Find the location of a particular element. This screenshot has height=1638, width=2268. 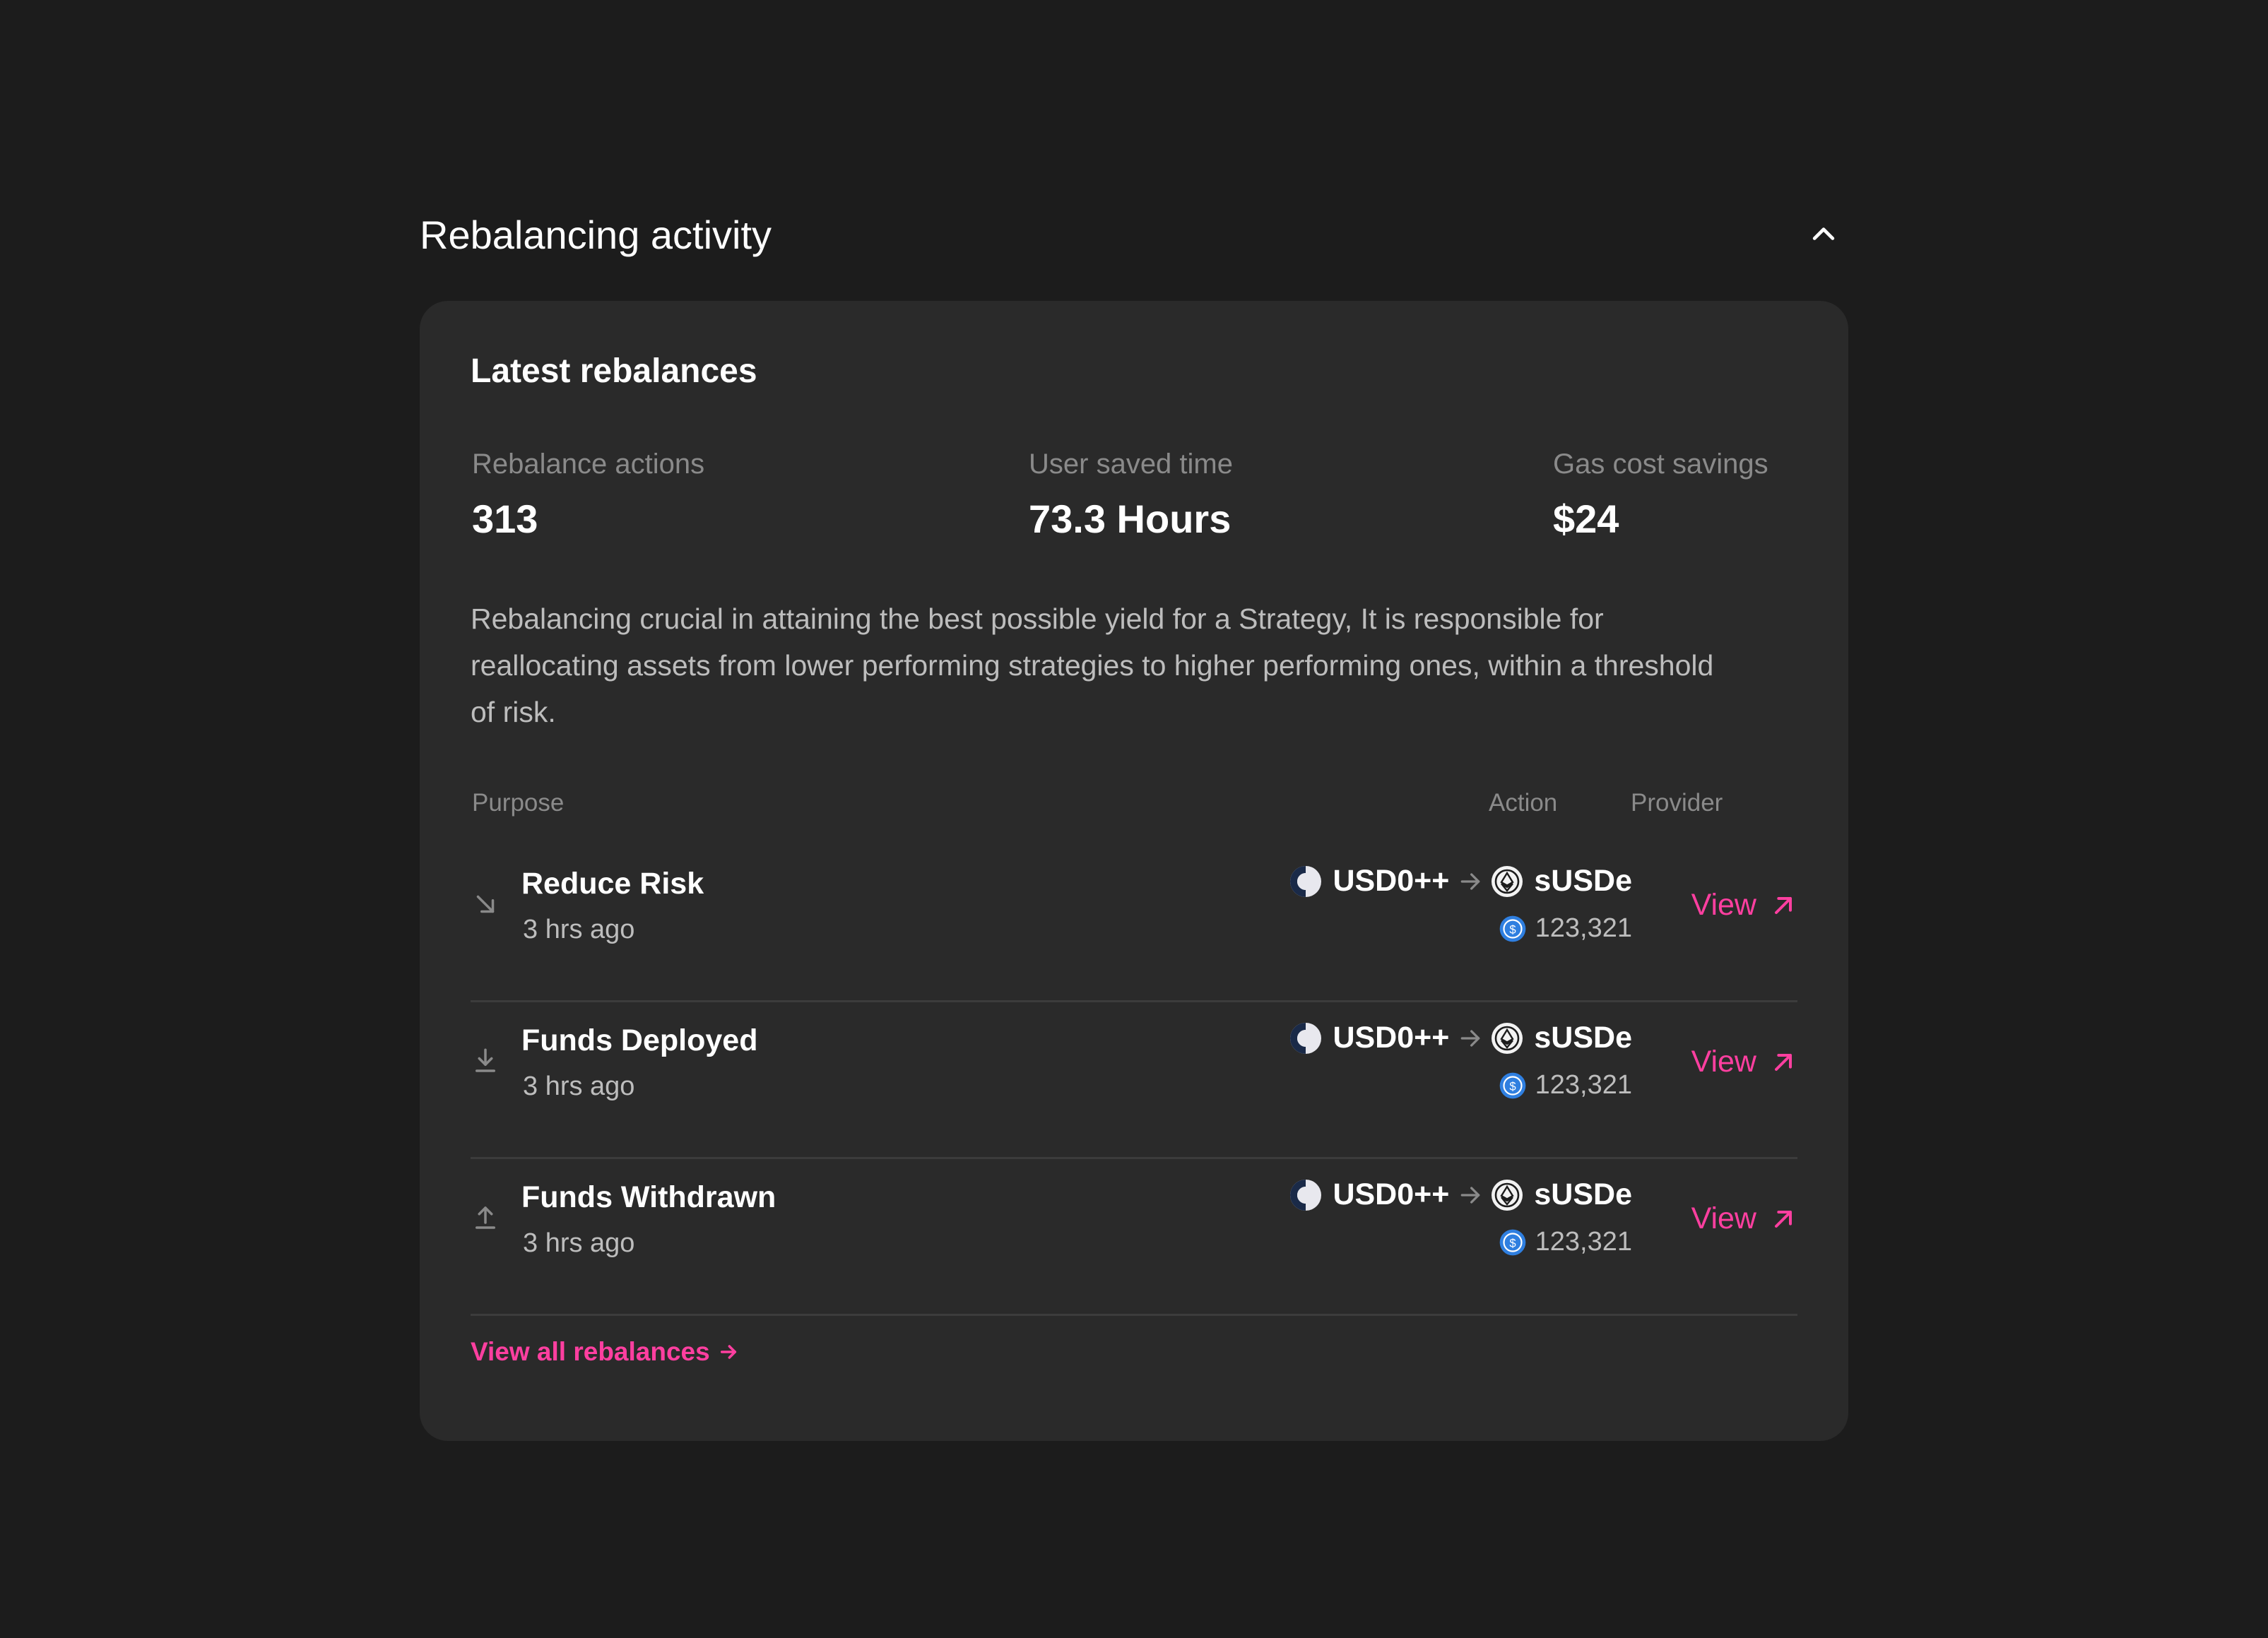

upload-icon is located at coordinates (485, 1217).